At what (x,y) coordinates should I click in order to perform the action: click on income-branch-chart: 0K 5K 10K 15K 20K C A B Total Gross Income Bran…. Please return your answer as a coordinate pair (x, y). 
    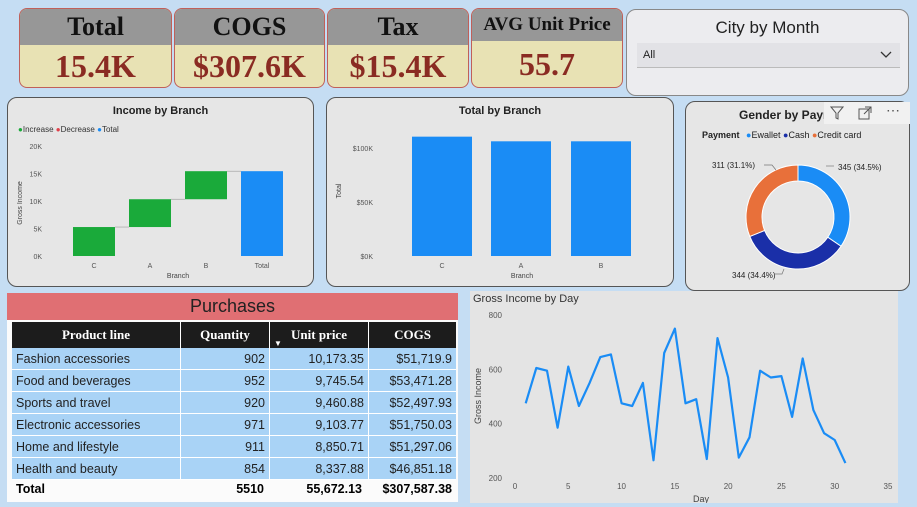
    Looking at the image, I should click on (150, 212).